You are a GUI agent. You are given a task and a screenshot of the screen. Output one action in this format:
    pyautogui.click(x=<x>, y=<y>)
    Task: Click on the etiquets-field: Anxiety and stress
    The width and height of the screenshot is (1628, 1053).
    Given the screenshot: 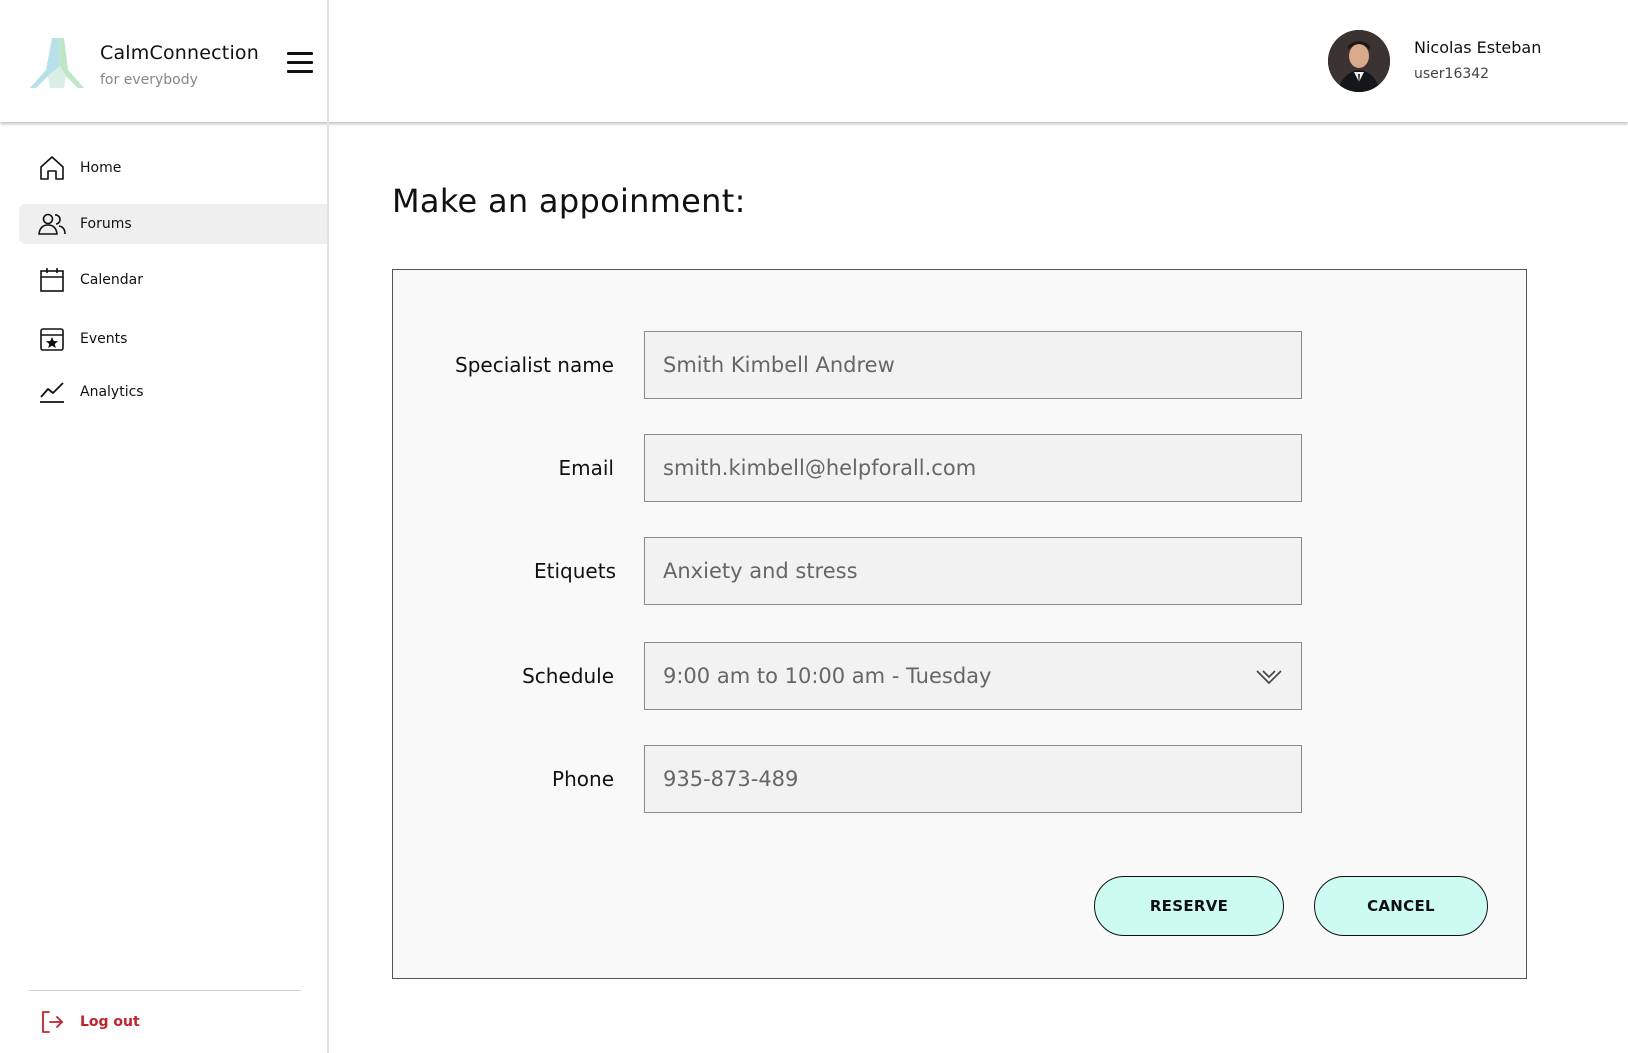 What is the action you would take?
    pyautogui.click(x=973, y=571)
    